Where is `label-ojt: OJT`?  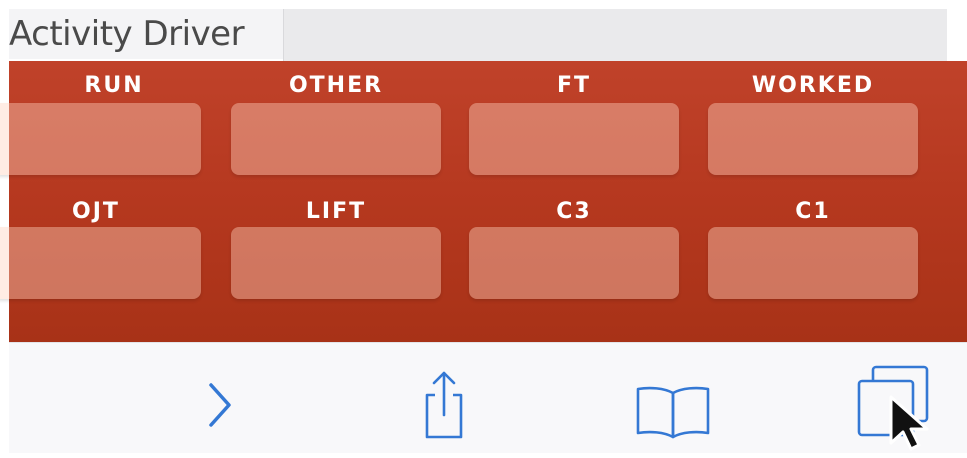 label-ojt: OJT is located at coordinates (96, 211).